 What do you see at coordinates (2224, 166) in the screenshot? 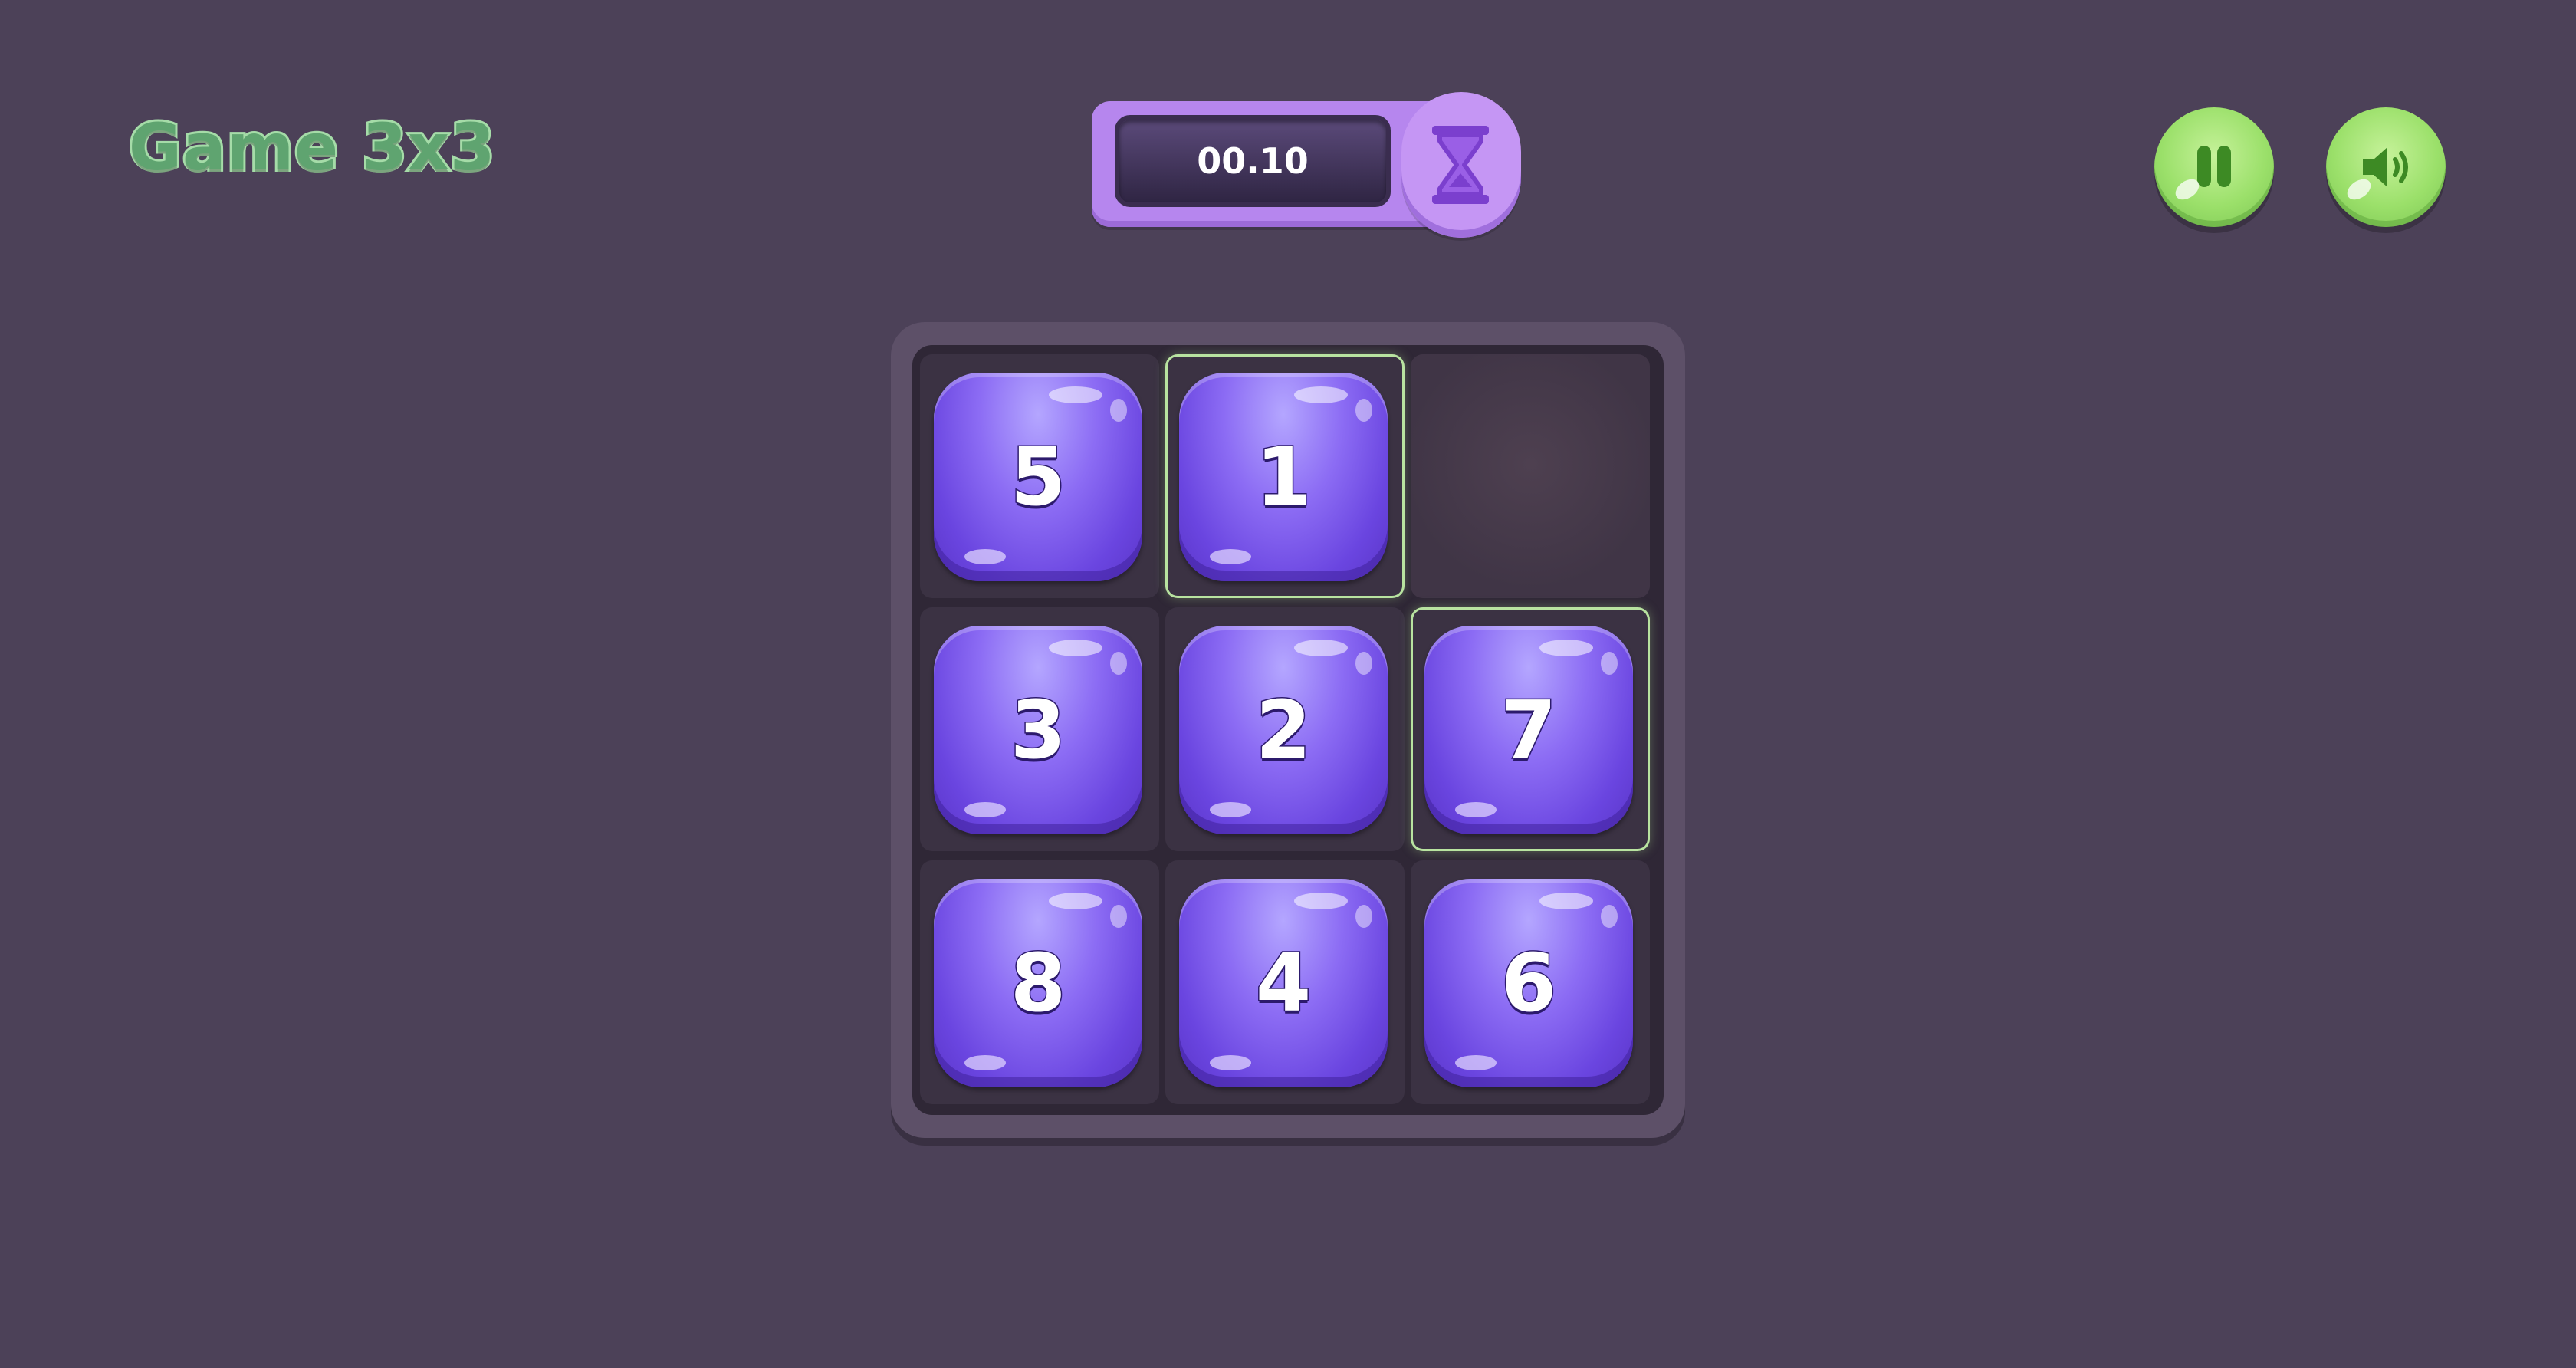
I see `pause-icon-bar` at bounding box center [2224, 166].